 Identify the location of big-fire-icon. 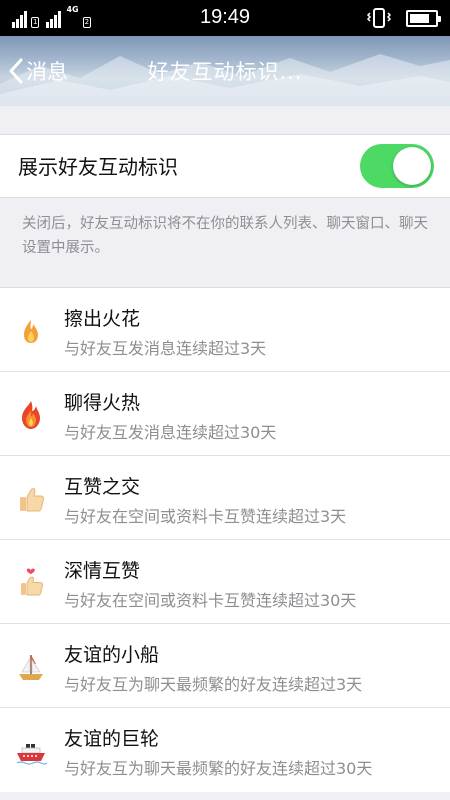
(31, 415).